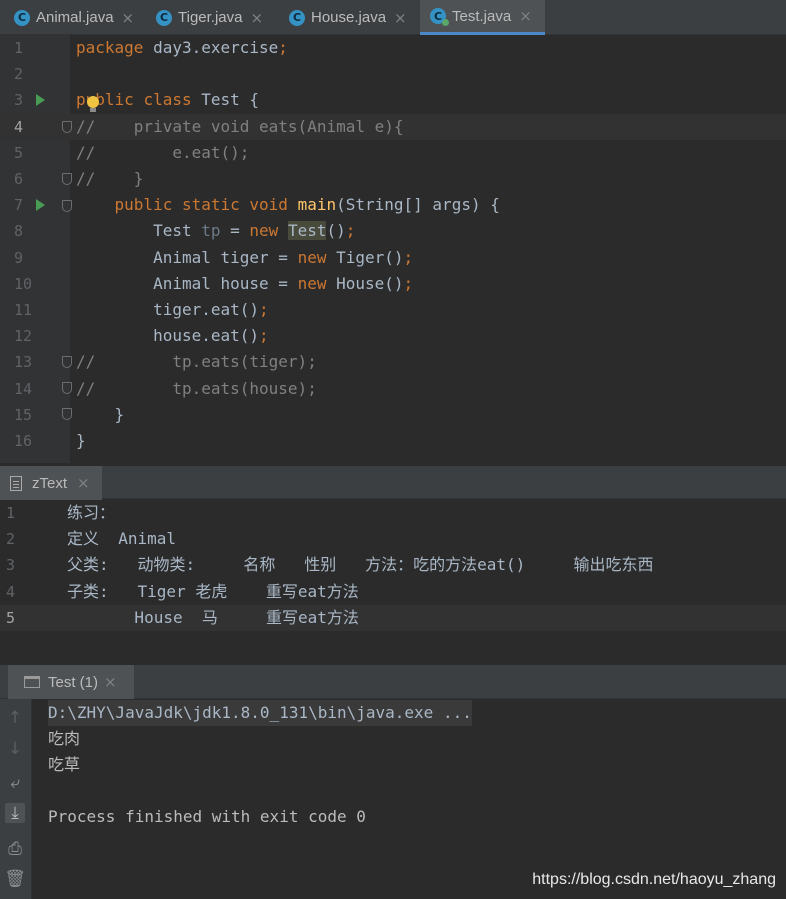 The image size is (786, 899). Describe the element at coordinates (360, 565) in the screenshot. I see `line-text: 父类: 动物类: 名称 性别 方法：吃的方法eat() 输出吃东西` at that location.